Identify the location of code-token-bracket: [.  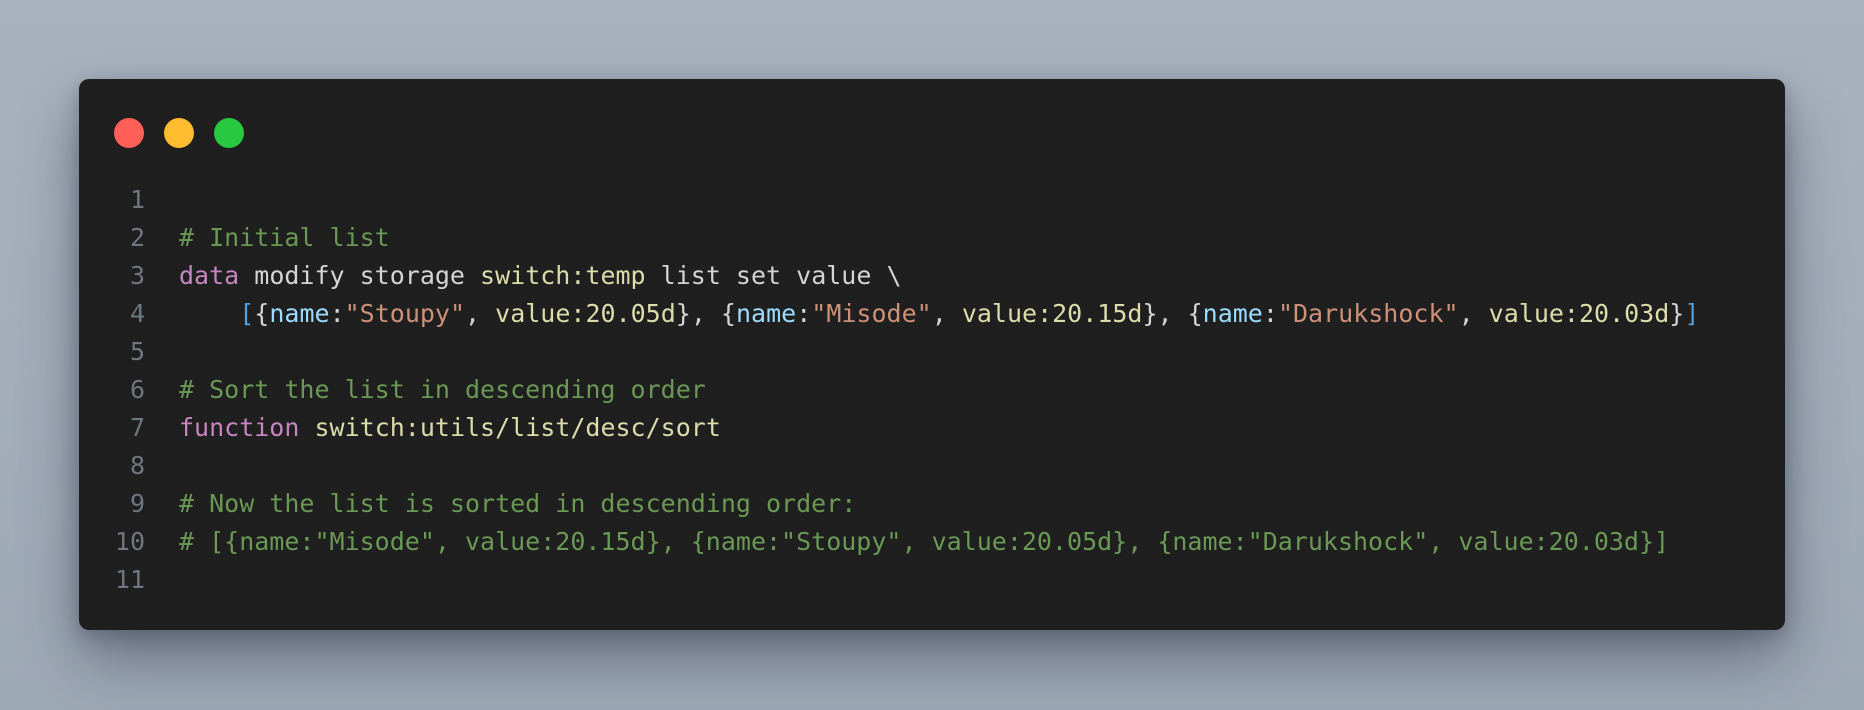
(247, 313).